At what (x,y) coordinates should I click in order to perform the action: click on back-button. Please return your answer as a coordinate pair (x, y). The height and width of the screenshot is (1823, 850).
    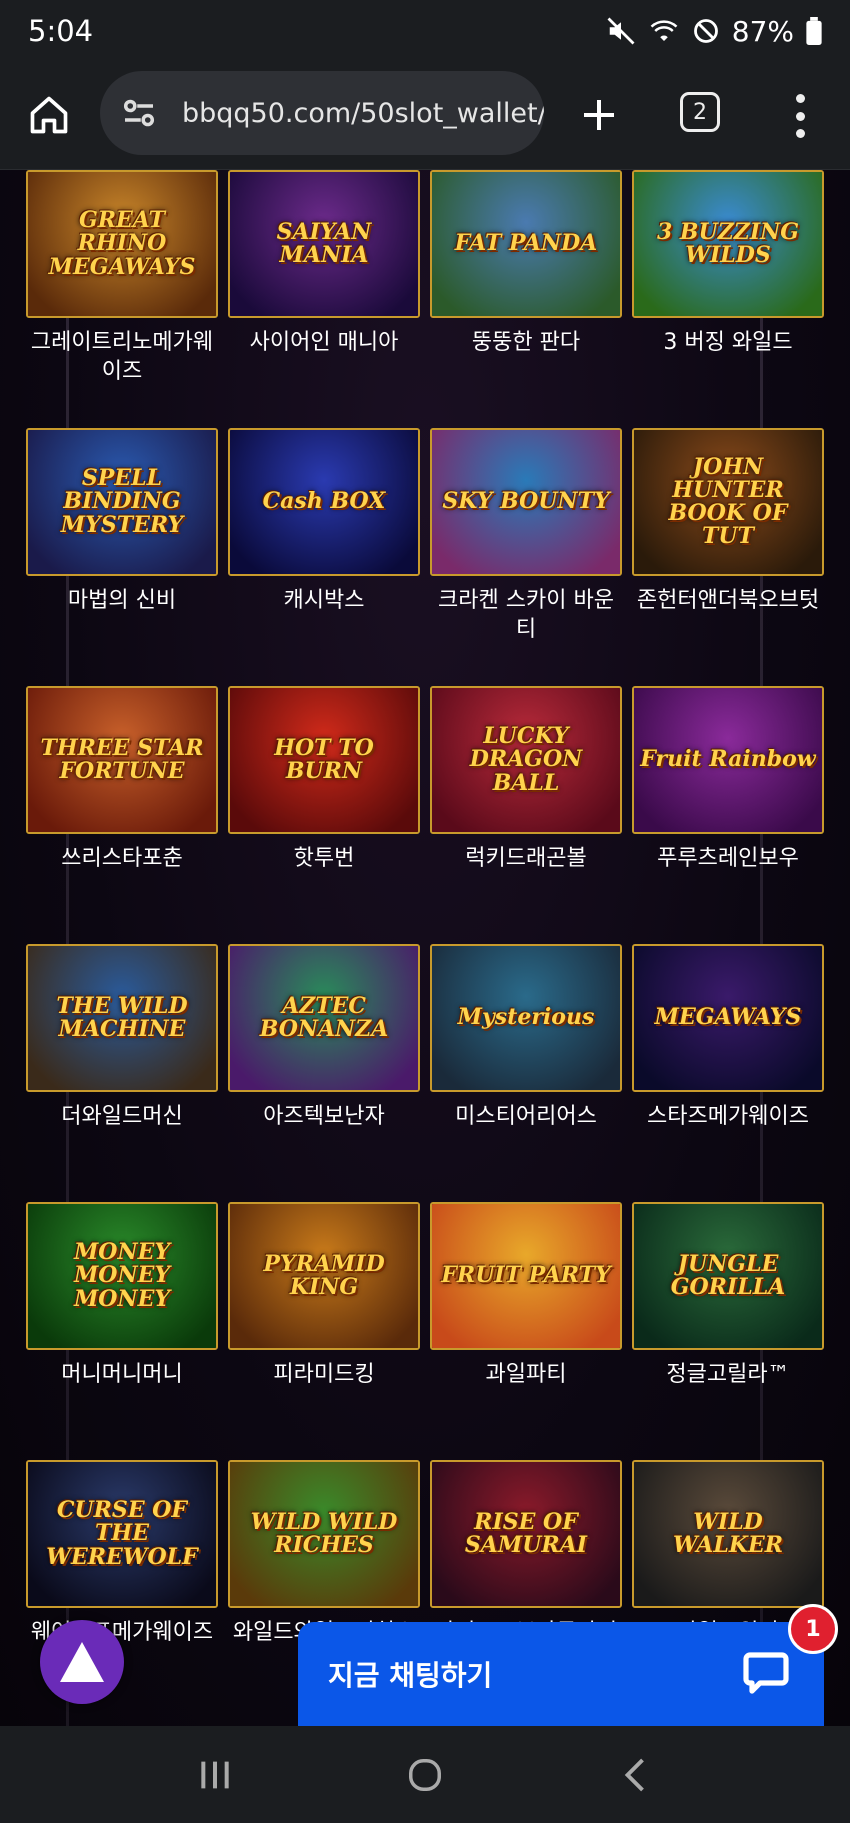
    Looking at the image, I should click on (635, 1775).